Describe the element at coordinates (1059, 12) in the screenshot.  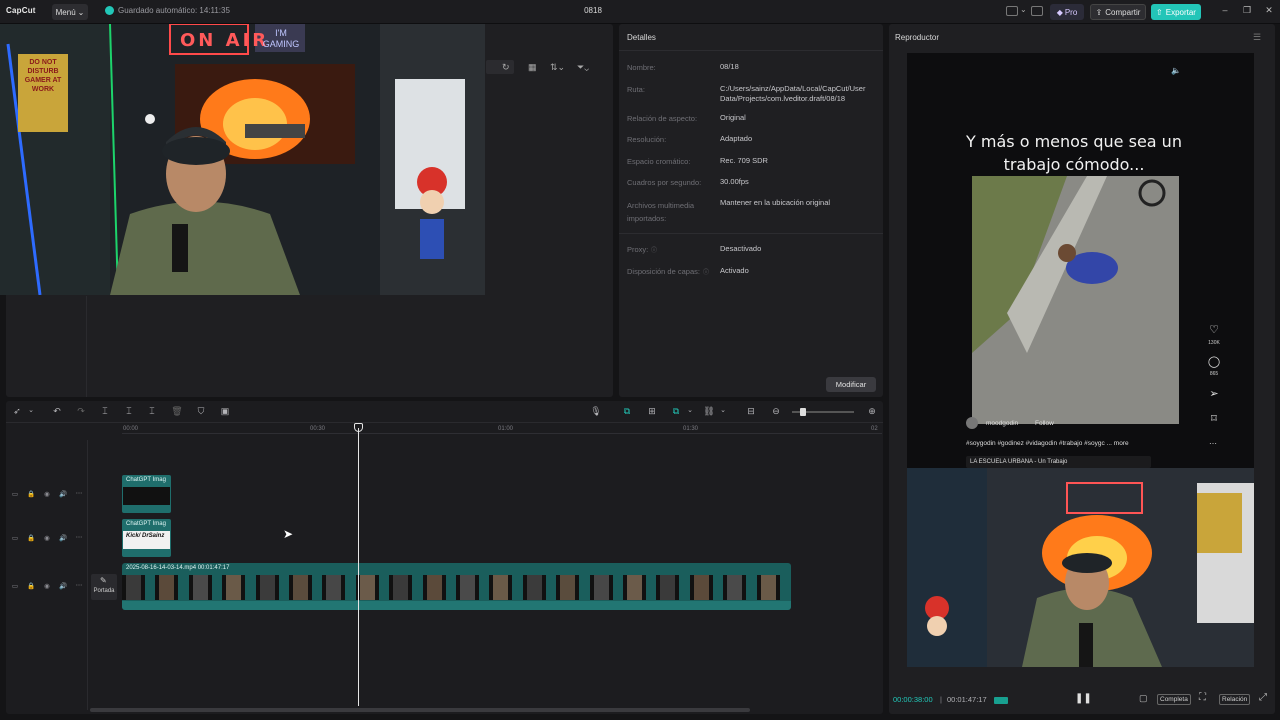
I see `diamond-icon: ◆` at that location.